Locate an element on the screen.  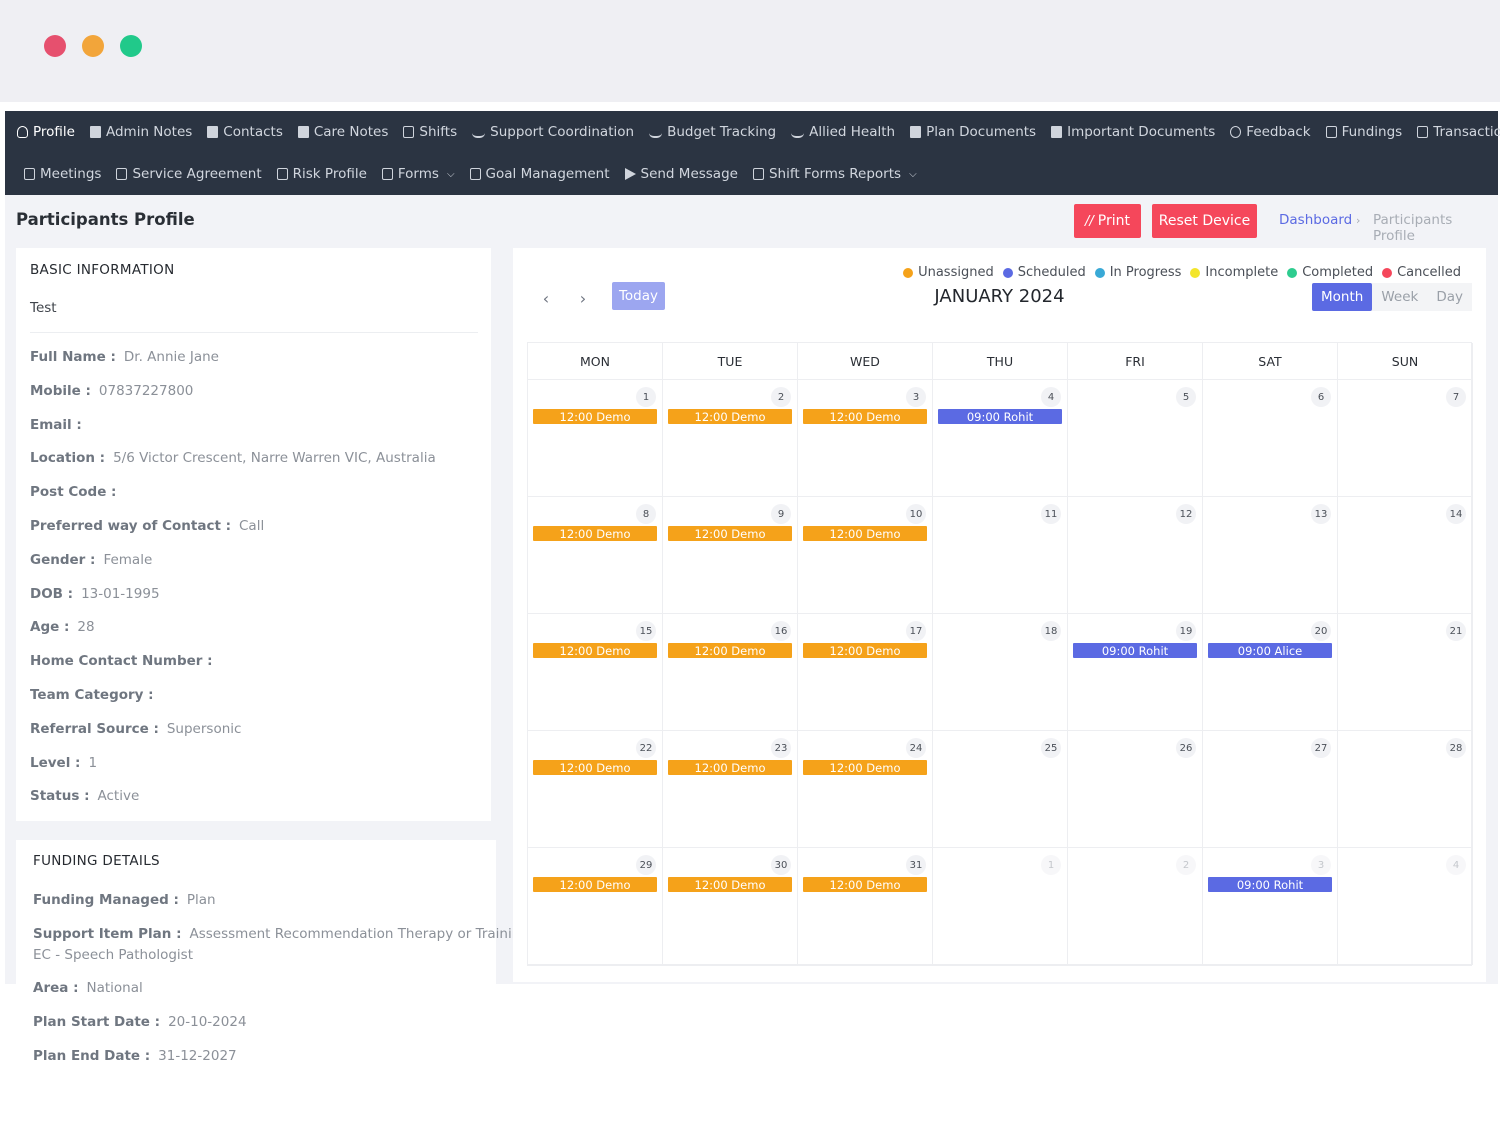
day-cell: 22 12:00 Demo is located at coordinates (595, 789).